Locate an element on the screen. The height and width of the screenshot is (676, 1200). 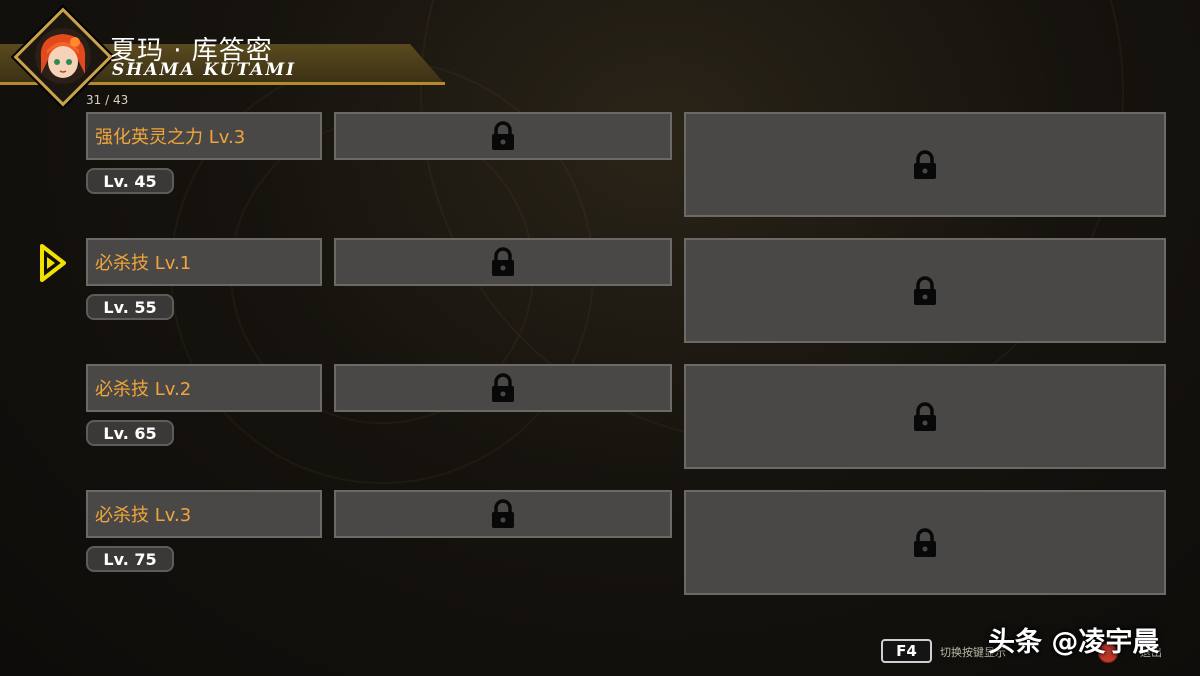
skill-name-box: 强化英灵之力 Lv.3 is located at coordinates (204, 136).